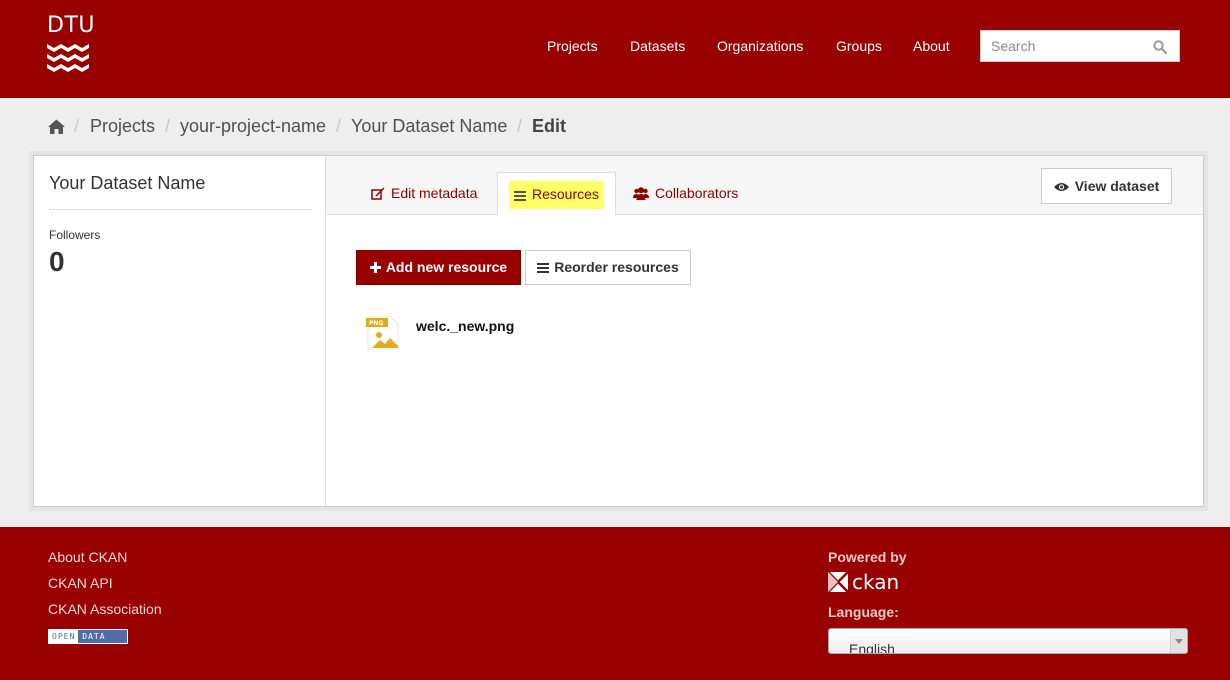 The width and height of the screenshot is (1230, 680). What do you see at coordinates (657, 46) in the screenshot?
I see `nav-datasets: Datasets` at bounding box center [657, 46].